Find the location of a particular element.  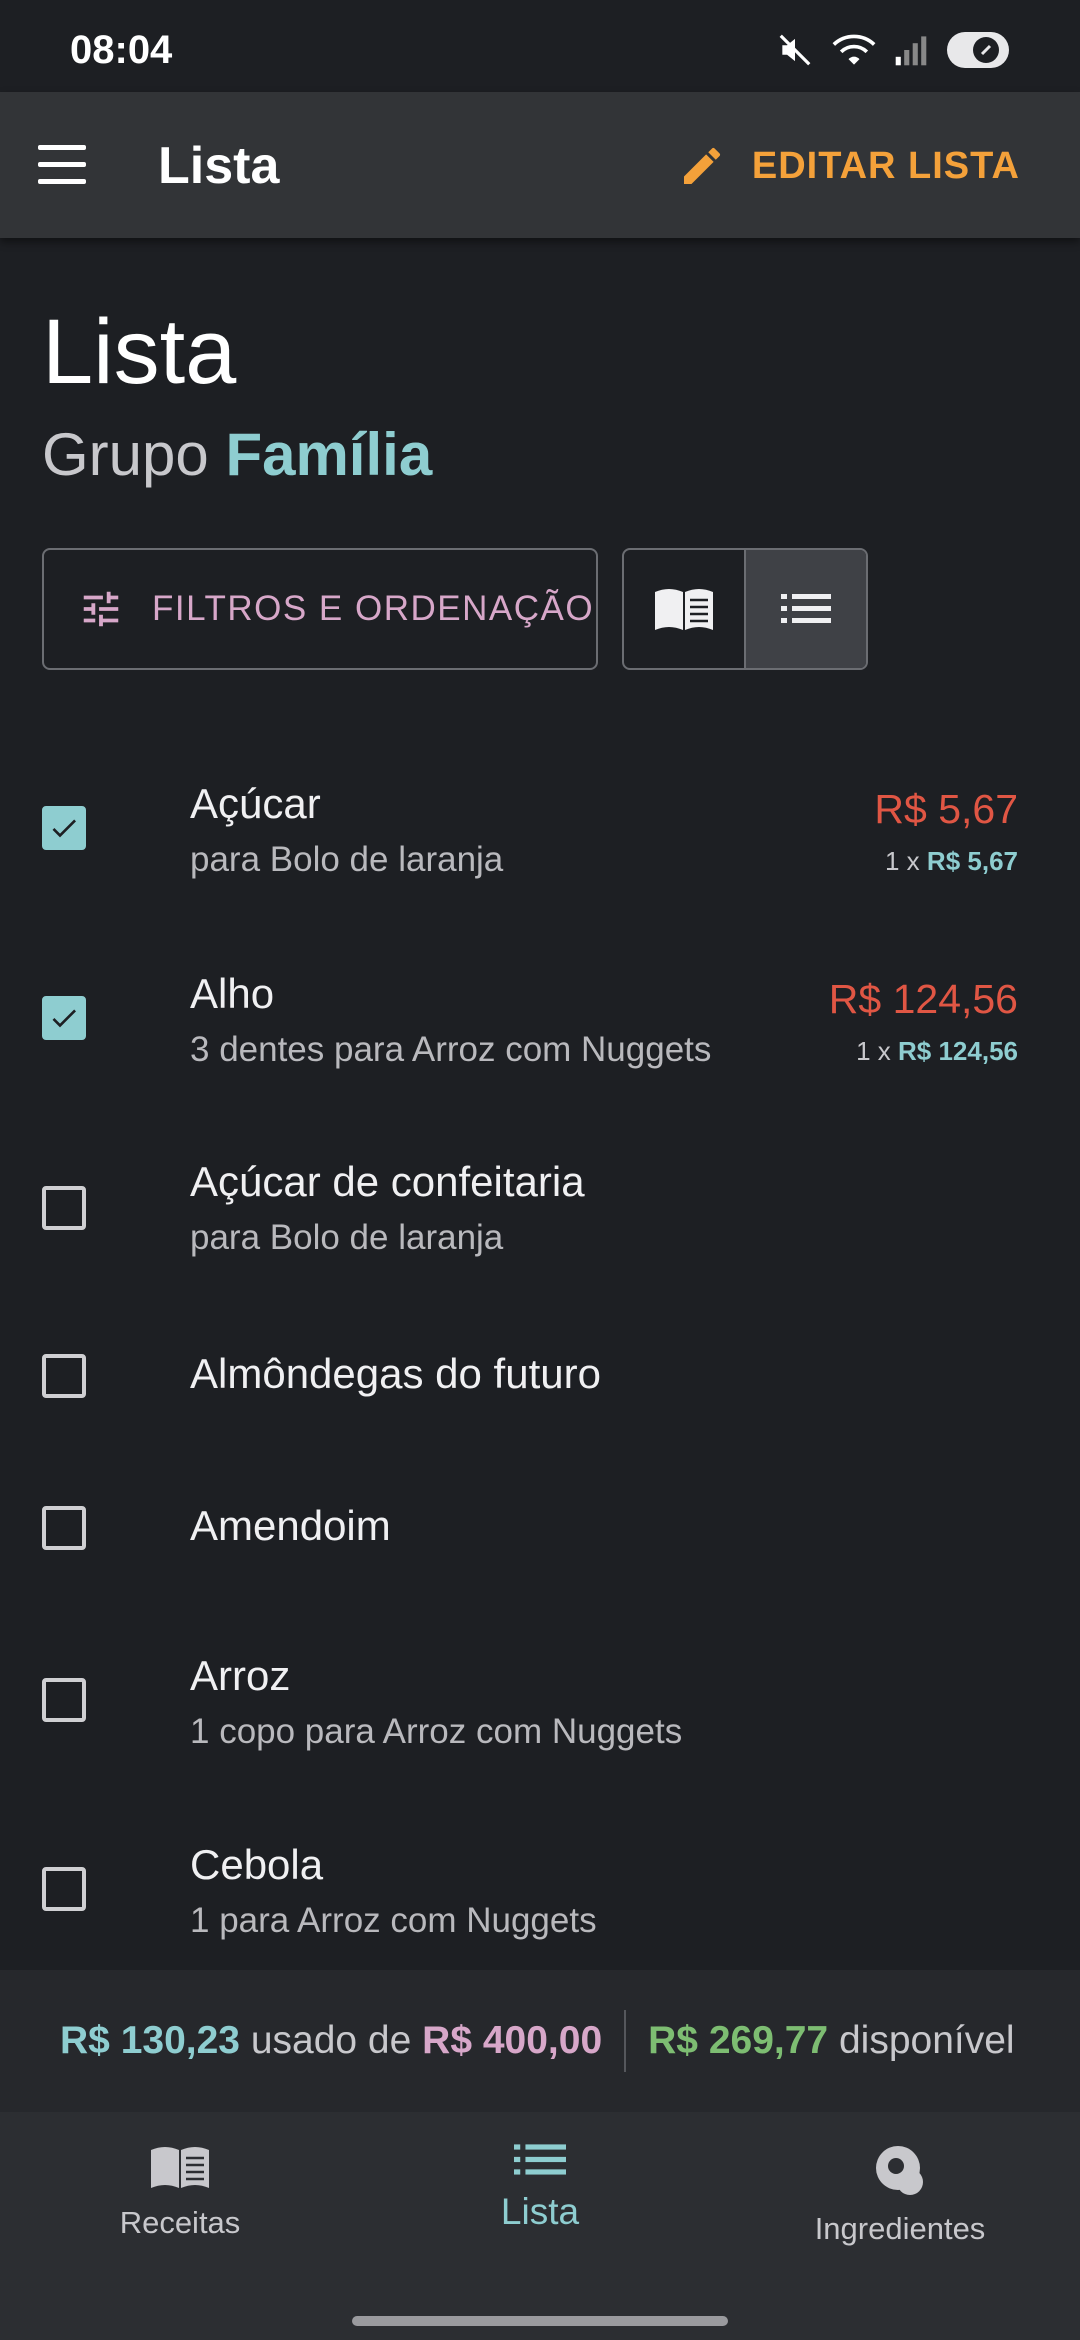

item-name: Almôndegas do futuro is located at coordinates (395, 1373).